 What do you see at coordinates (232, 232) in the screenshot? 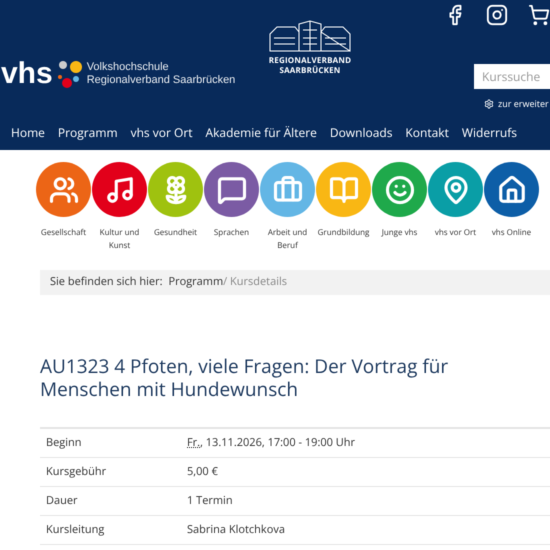
I see `category-label: Sprachen` at bounding box center [232, 232].